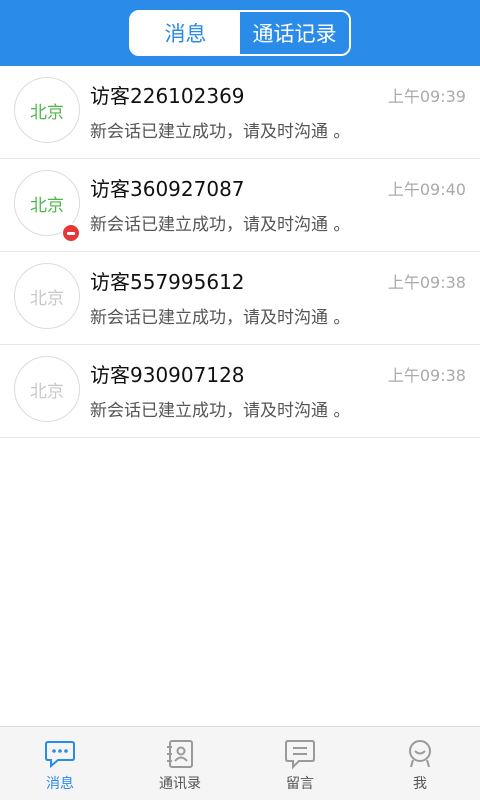 This screenshot has height=800, width=480. I want to click on tab-bar-notes: 留言, so click(300, 763).